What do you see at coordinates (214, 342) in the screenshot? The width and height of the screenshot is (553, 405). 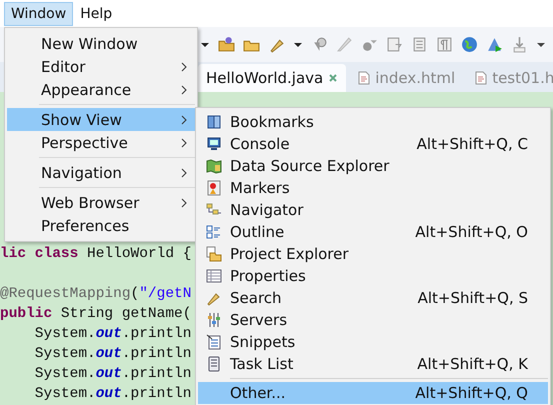 I see `snippet-icon` at bounding box center [214, 342].